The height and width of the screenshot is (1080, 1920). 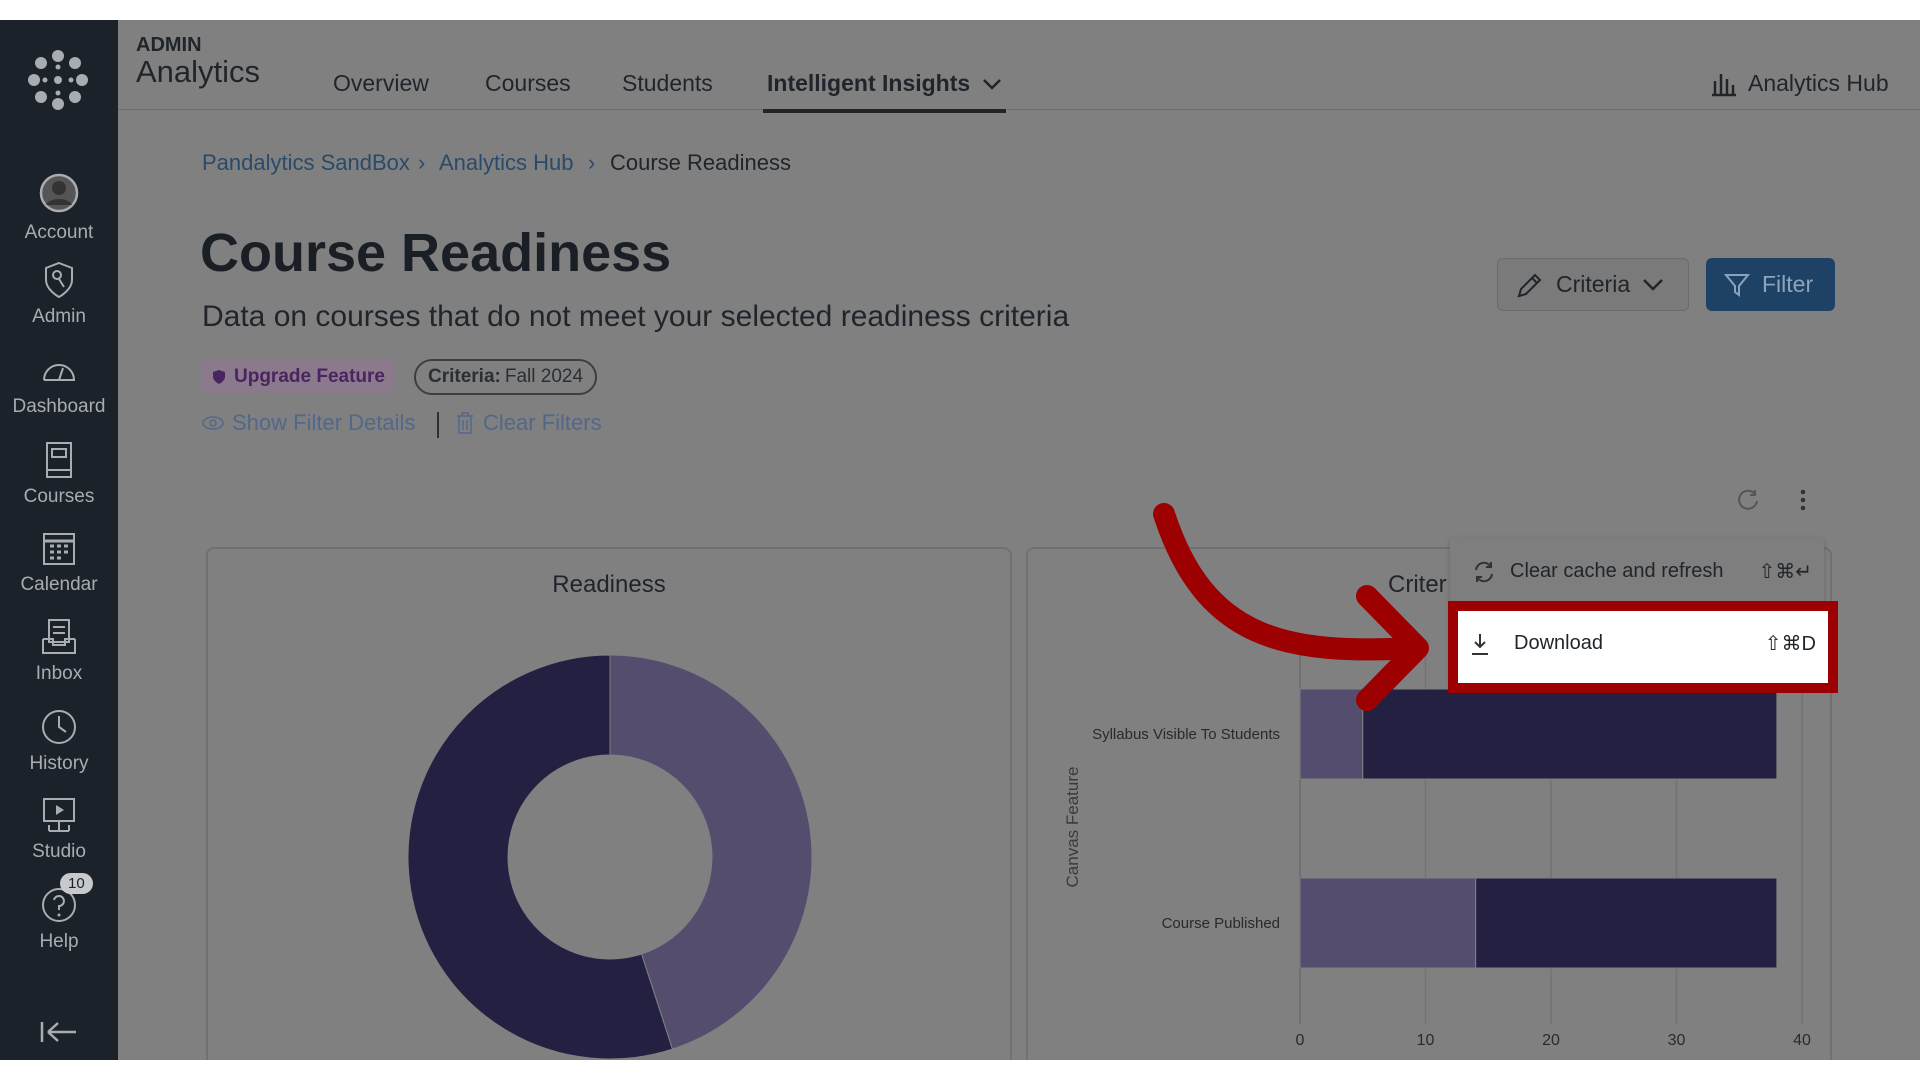 What do you see at coordinates (1558, 643) in the screenshot?
I see `menu-item-label: Download` at bounding box center [1558, 643].